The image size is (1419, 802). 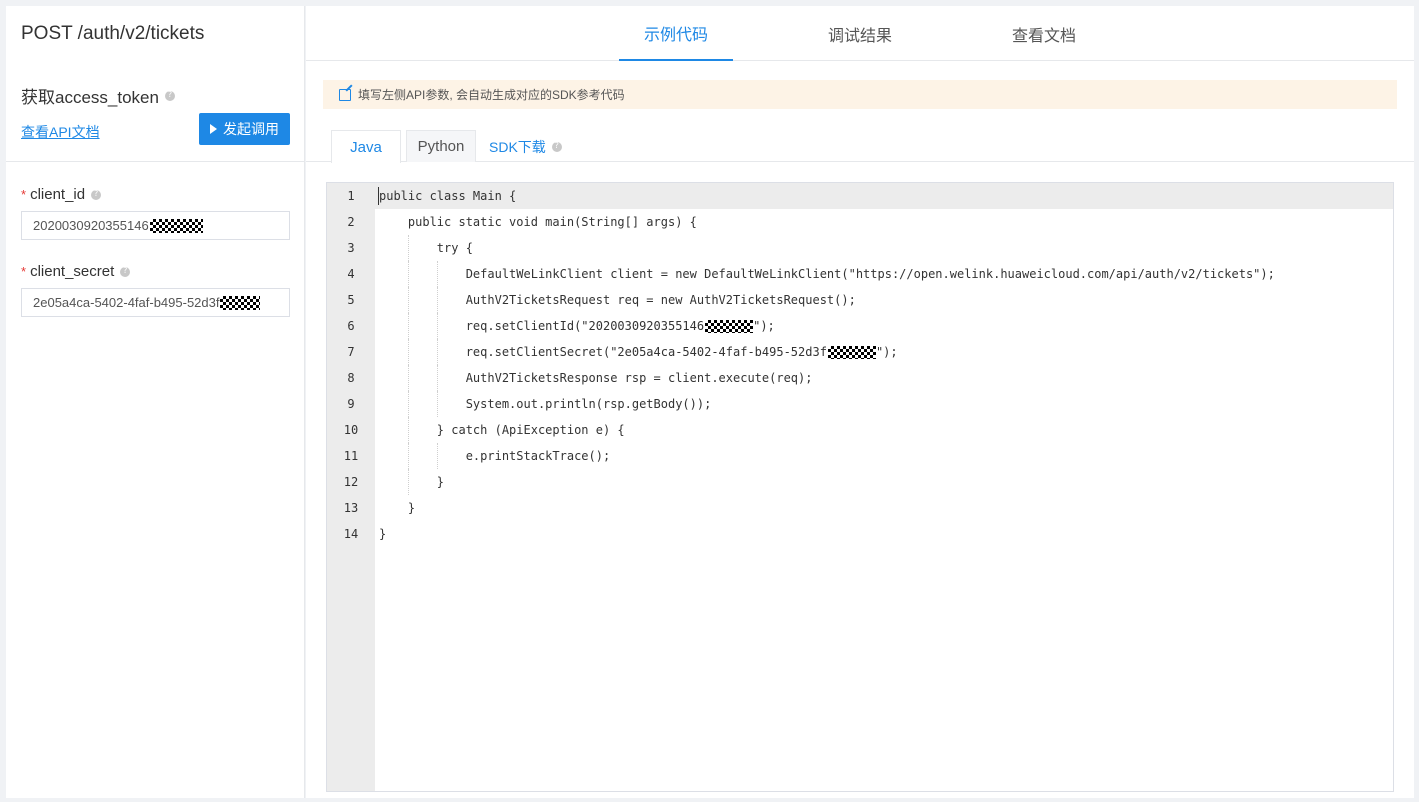 I want to click on tab-java: Java, so click(x=366, y=146).